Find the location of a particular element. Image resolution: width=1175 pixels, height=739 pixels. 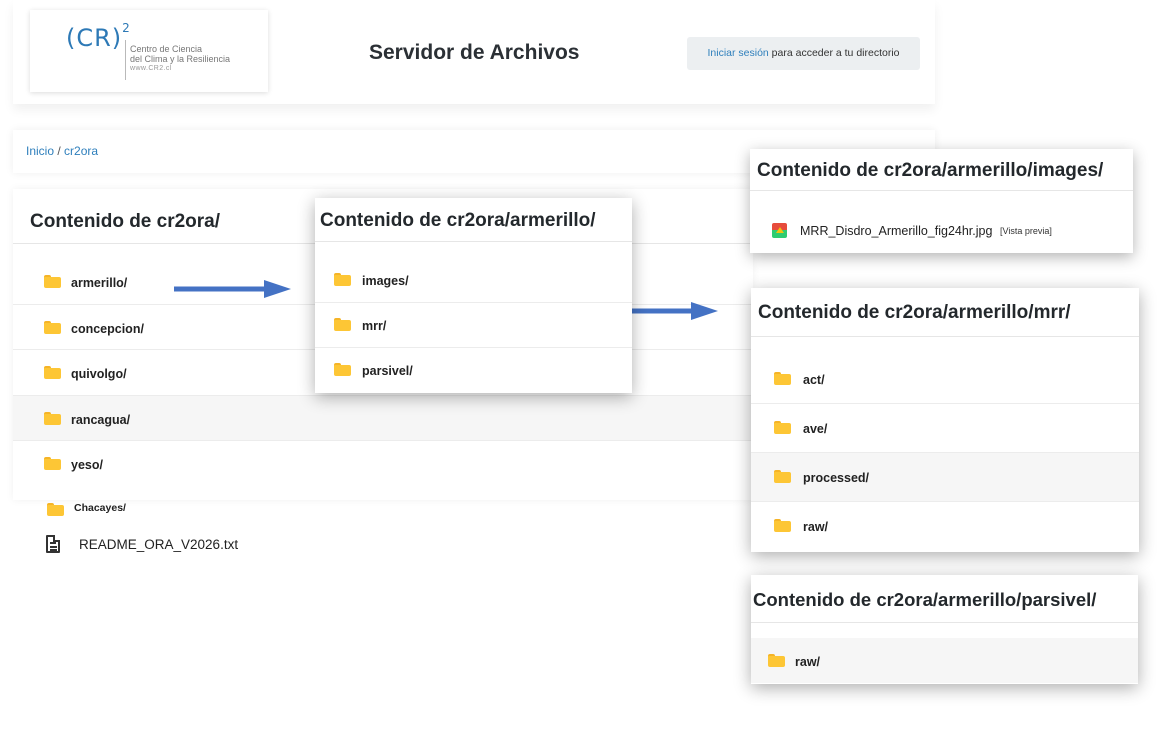

image-file-icon is located at coordinates (779, 230).